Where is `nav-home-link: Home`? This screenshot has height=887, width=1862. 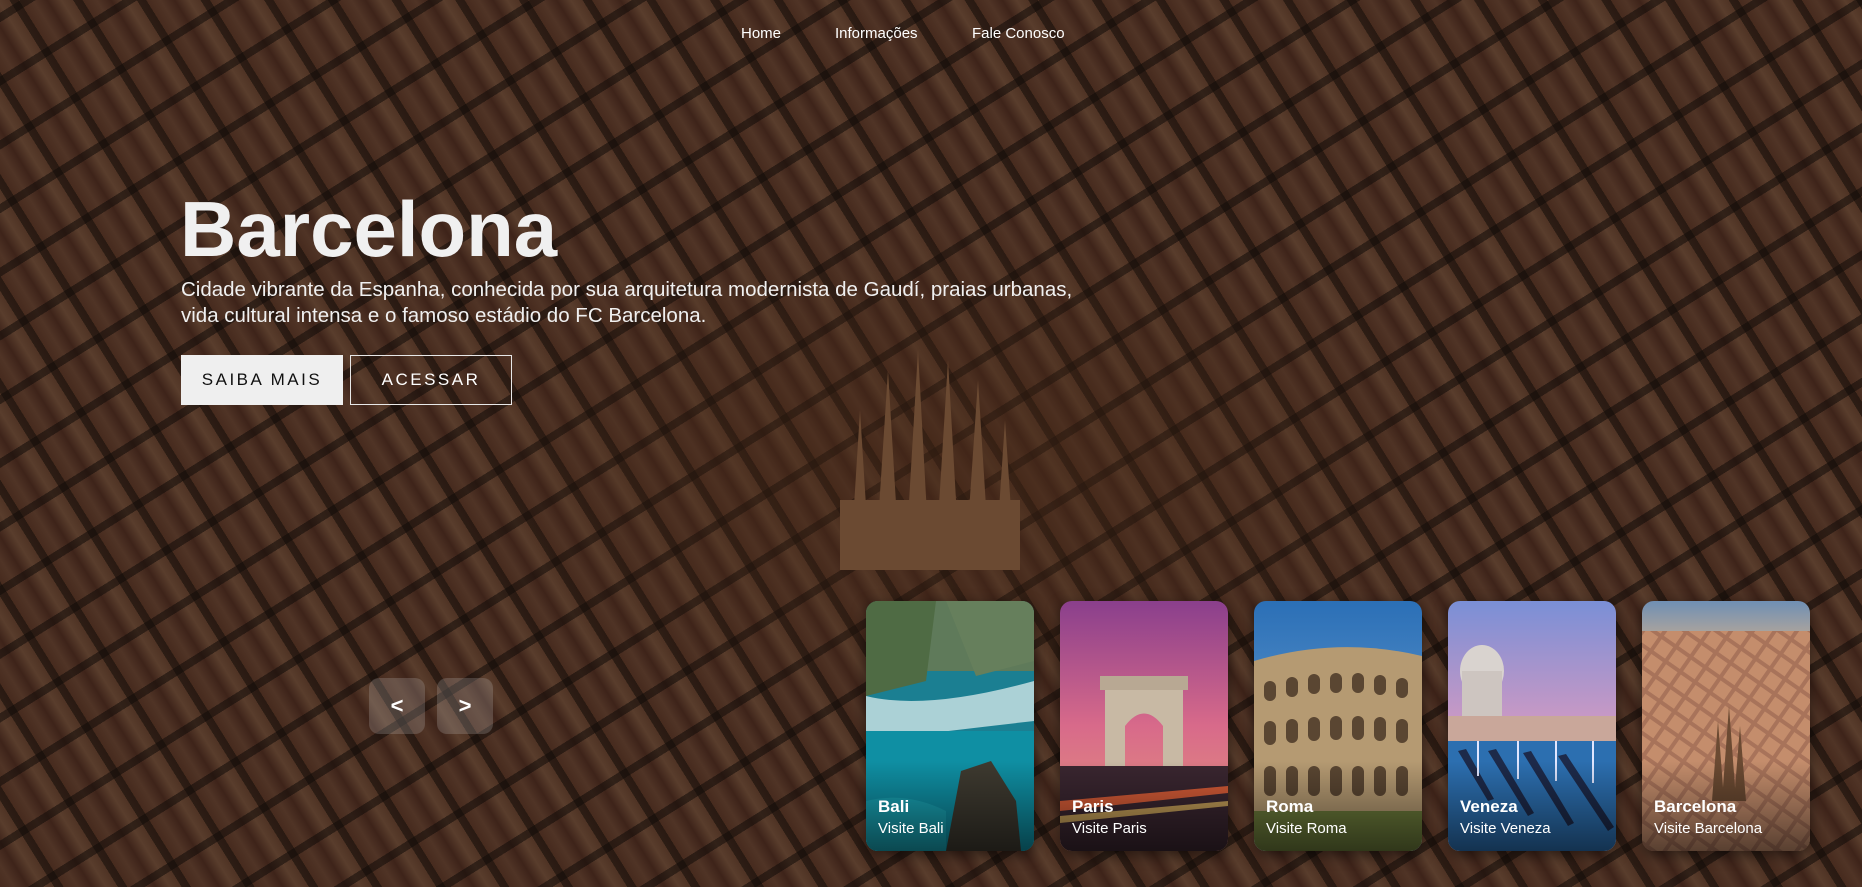 nav-home-link: Home is located at coordinates (761, 33).